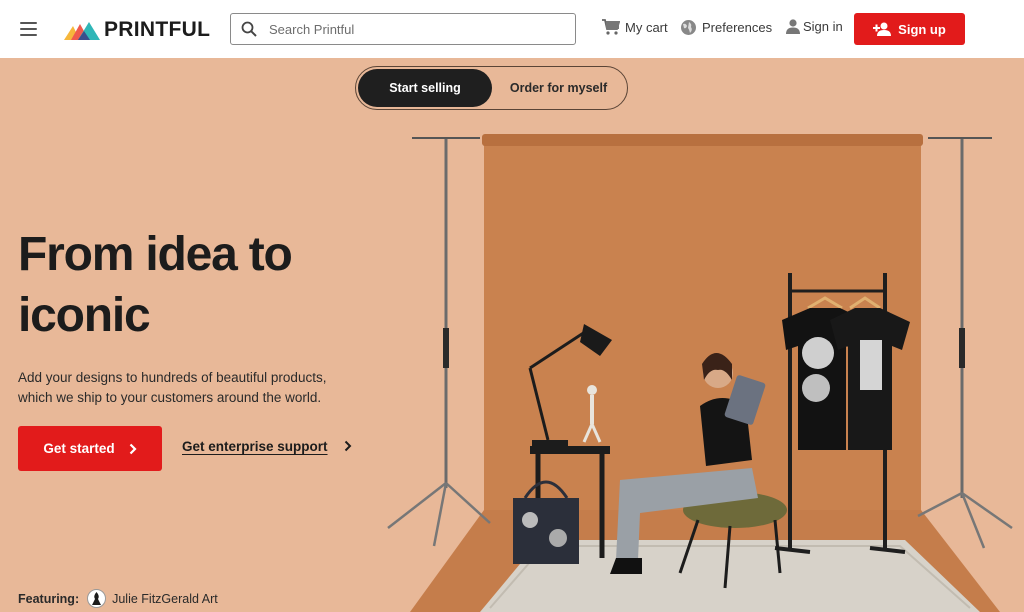 The height and width of the screenshot is (612, 1024). I want to click on toggle-order-for-myself: Order for myself, so click(558, 88).